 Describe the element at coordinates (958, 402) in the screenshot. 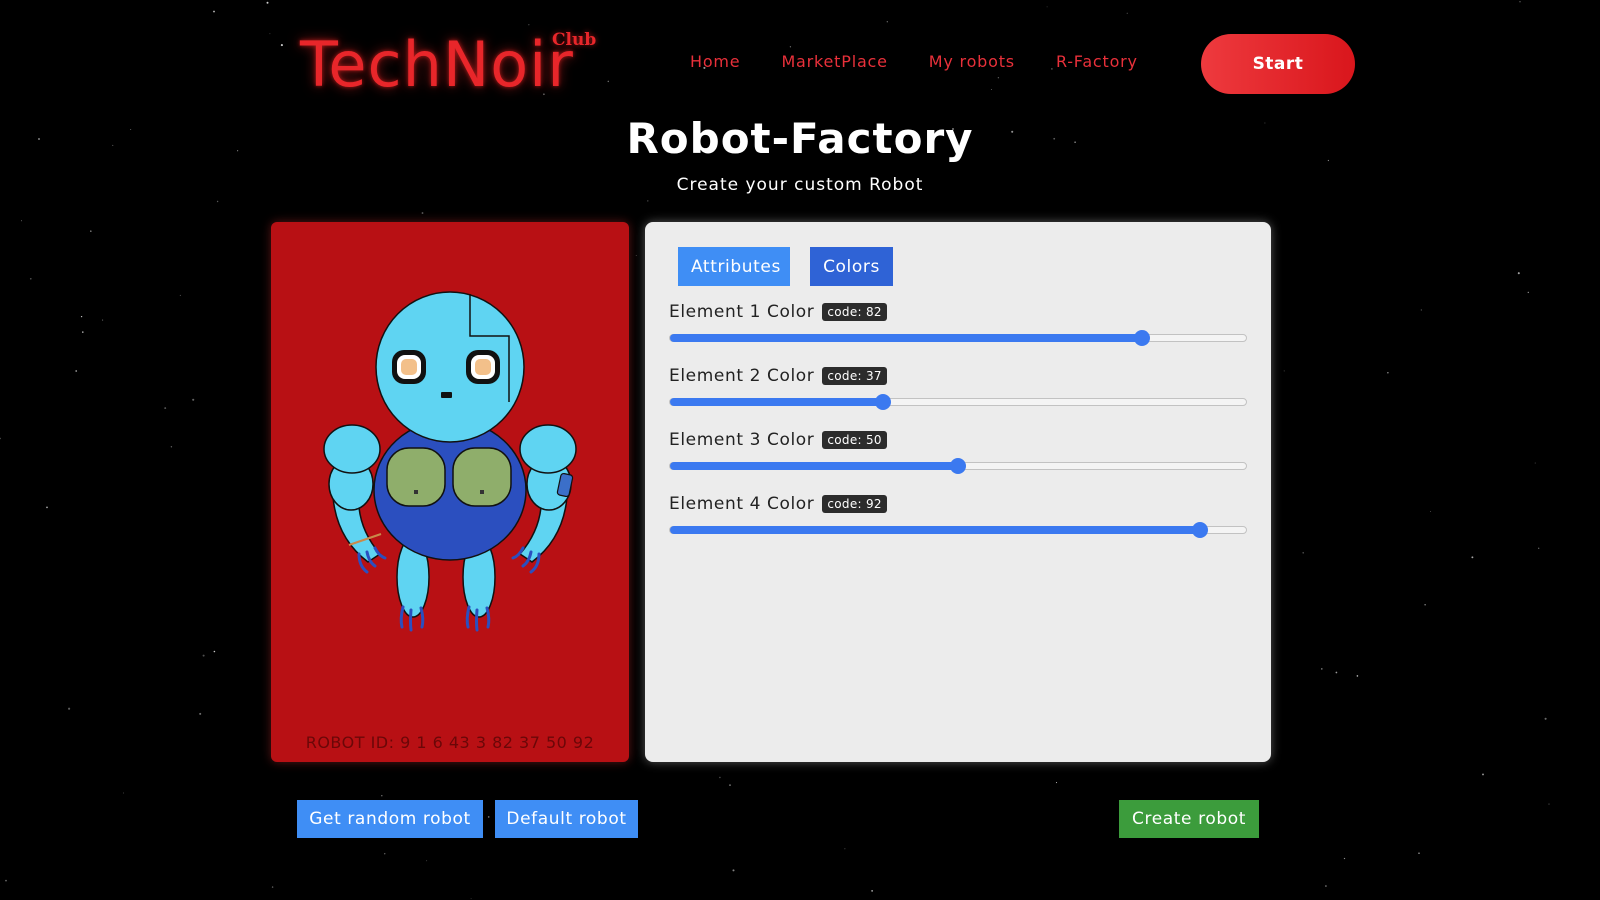

I see `element-2-color-slider` at that location.